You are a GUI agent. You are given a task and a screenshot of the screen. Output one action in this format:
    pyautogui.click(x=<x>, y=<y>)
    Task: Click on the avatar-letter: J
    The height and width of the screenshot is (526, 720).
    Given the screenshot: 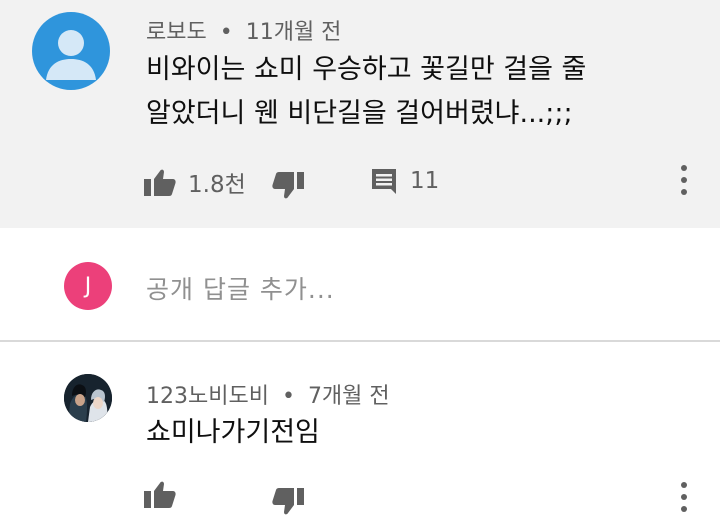 What is the action you would take?
    pyautogui.click(x=88, y=286)
    